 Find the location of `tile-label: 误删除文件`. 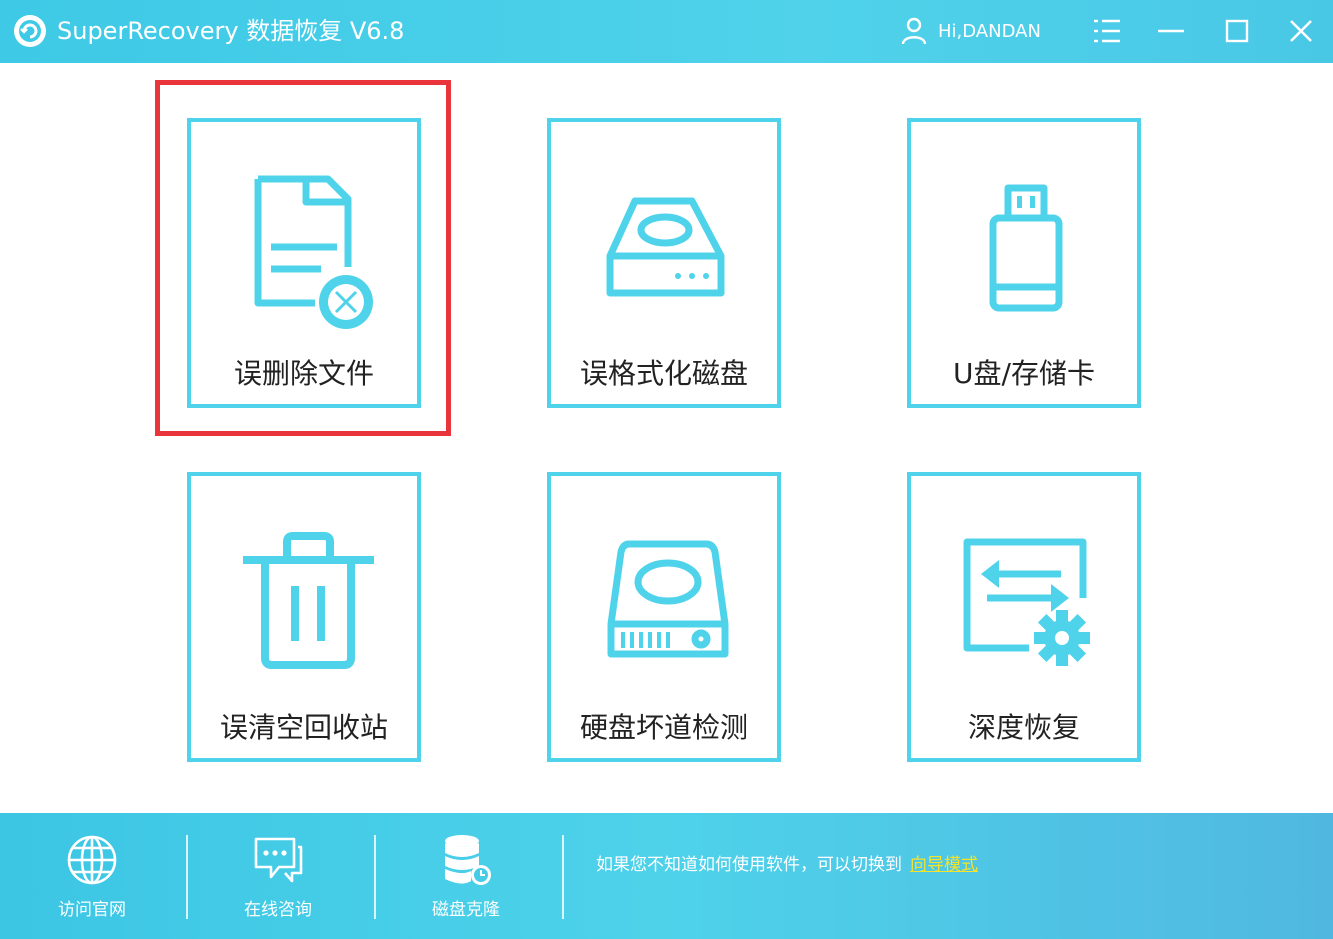

tile-label: 误删除文件 is located at coordinates (303, 373).